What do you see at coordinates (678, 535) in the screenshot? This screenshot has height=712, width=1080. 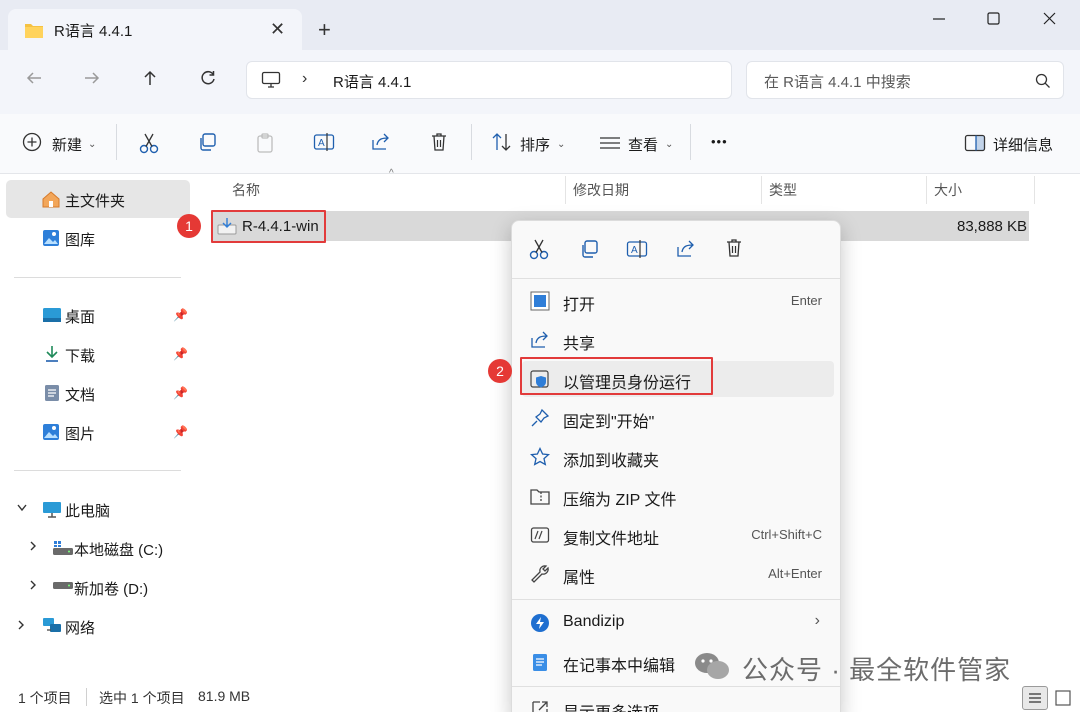 I see `menu-item-copy-path: 复制文件地址 Ctrl+Shift+C` at bounding box center [678, 535].